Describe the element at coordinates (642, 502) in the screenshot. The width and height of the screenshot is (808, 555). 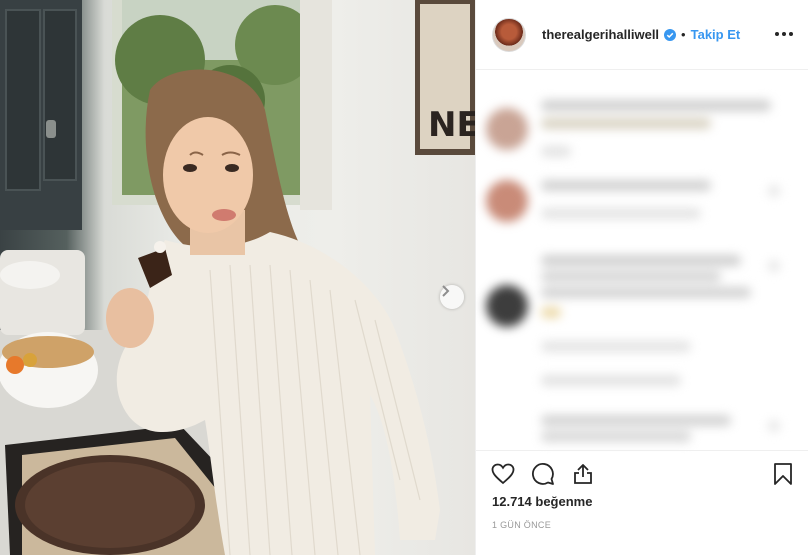
I see `post-actions: 12.714 beğenme 1 GÜN ÖNCE` at that location.